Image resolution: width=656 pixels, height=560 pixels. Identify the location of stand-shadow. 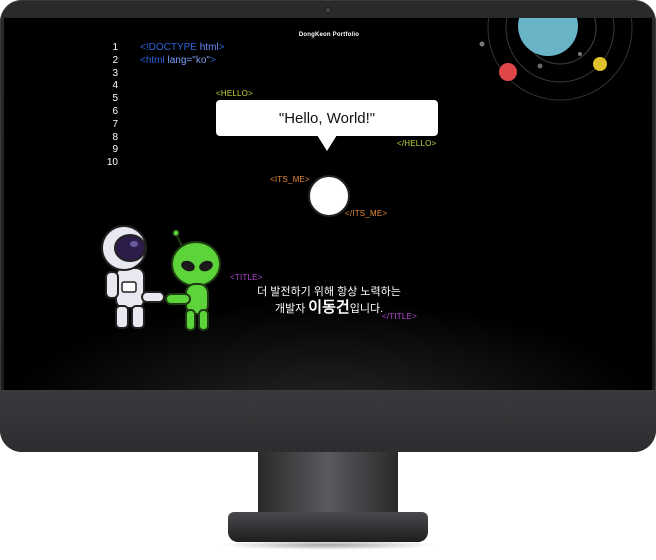
(328, 545).